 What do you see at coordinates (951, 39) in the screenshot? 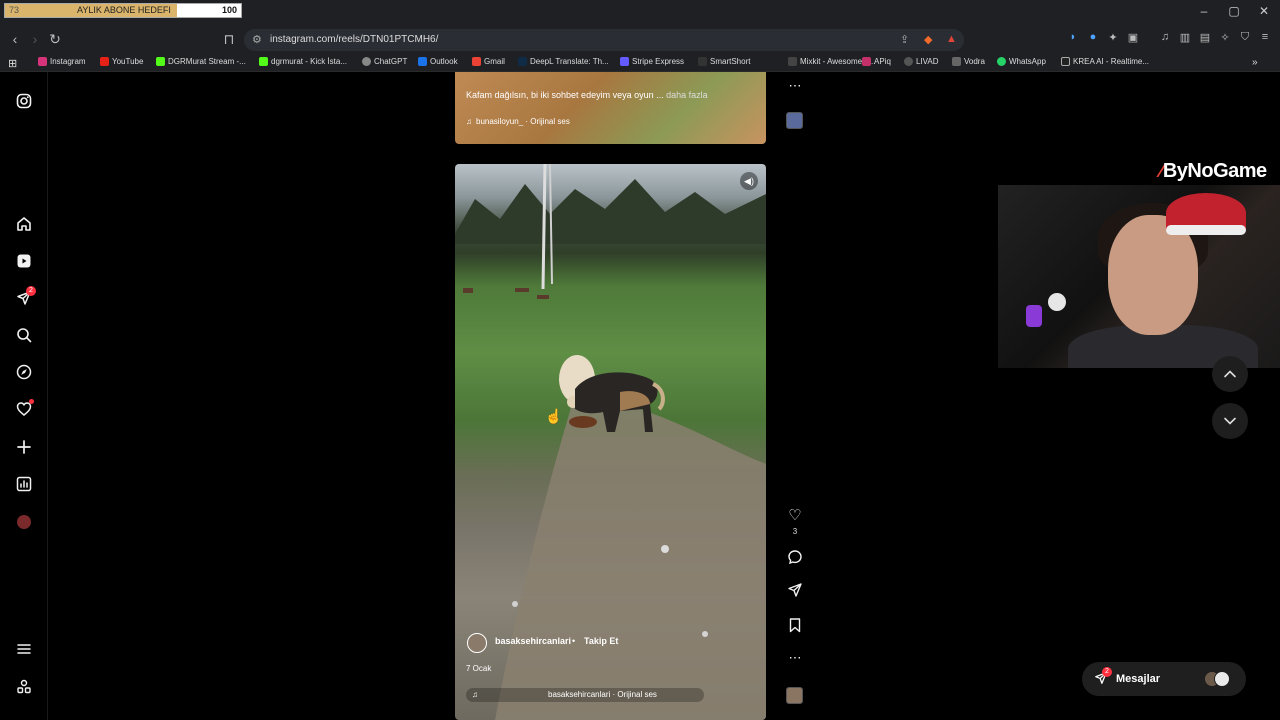
I see `rewards-icon: ▲` at bounding box center [951, 39].